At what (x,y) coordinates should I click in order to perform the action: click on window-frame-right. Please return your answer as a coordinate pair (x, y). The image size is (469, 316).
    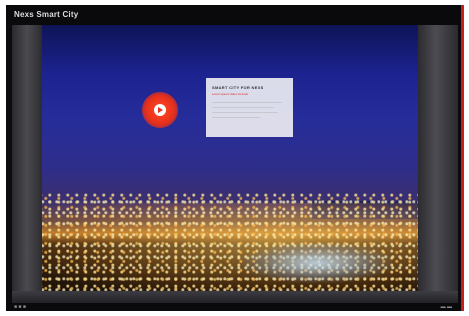
    Looking at the image, I should click on (438, 165).